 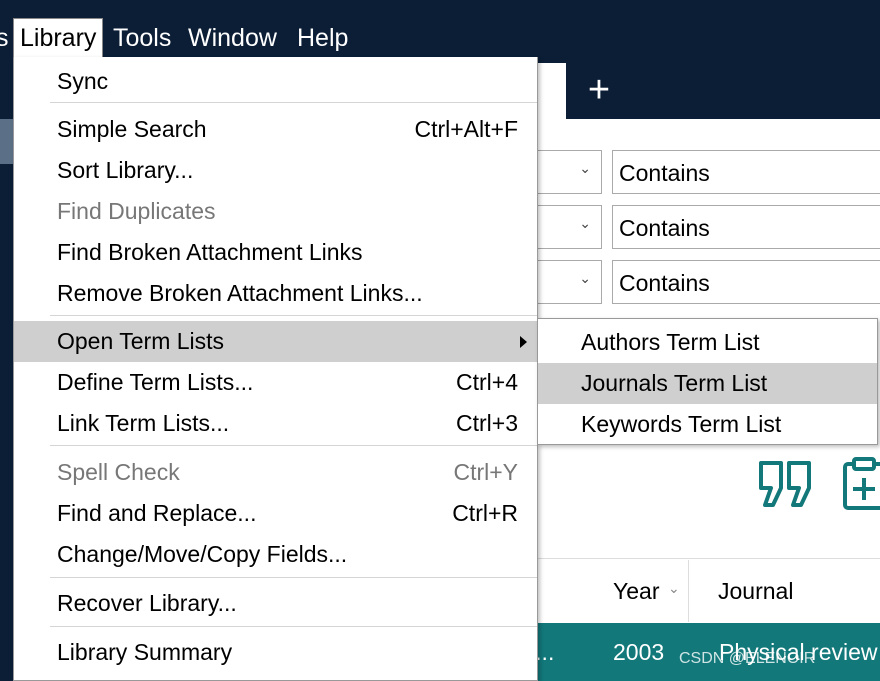 What do you see at coordinates (523, 342) in the screenshot?
I see `submenu-arrow-icon` at bounding box center [523, 342].